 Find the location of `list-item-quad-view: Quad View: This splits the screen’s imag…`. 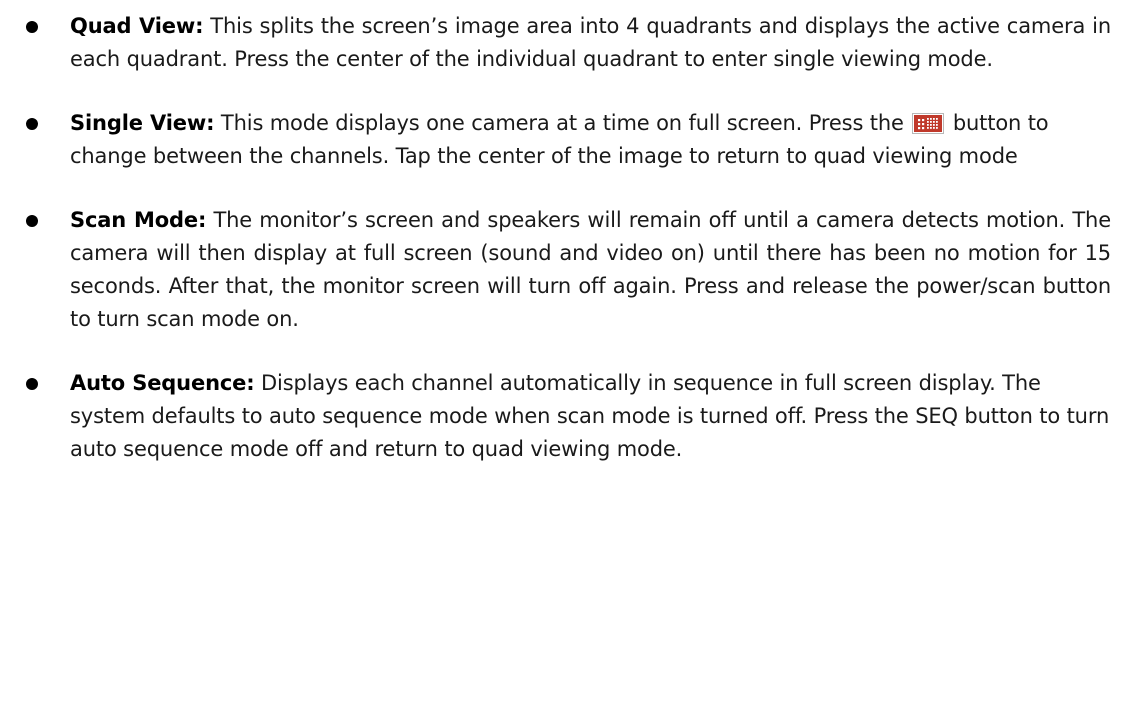

list-item-quad-view: Quad View: This splits the screen’s imag… is located at coordinates (566, 43).